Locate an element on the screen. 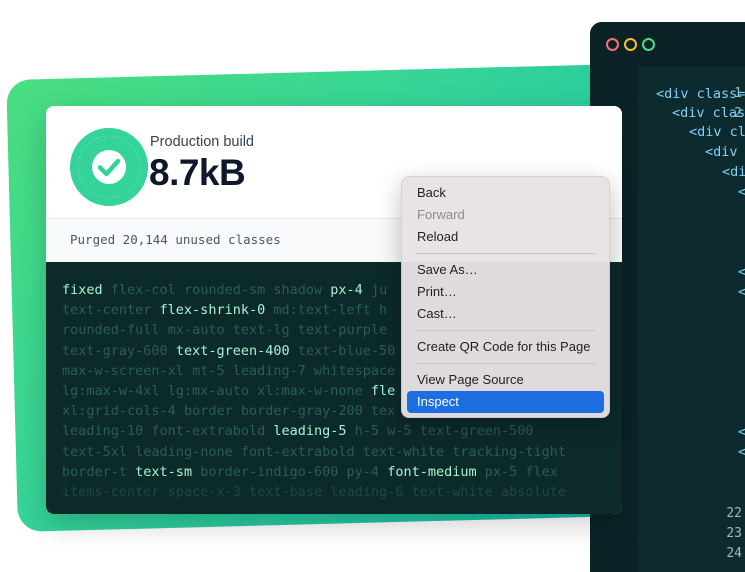  class-token: border-t is located at coordinates (95, 471).